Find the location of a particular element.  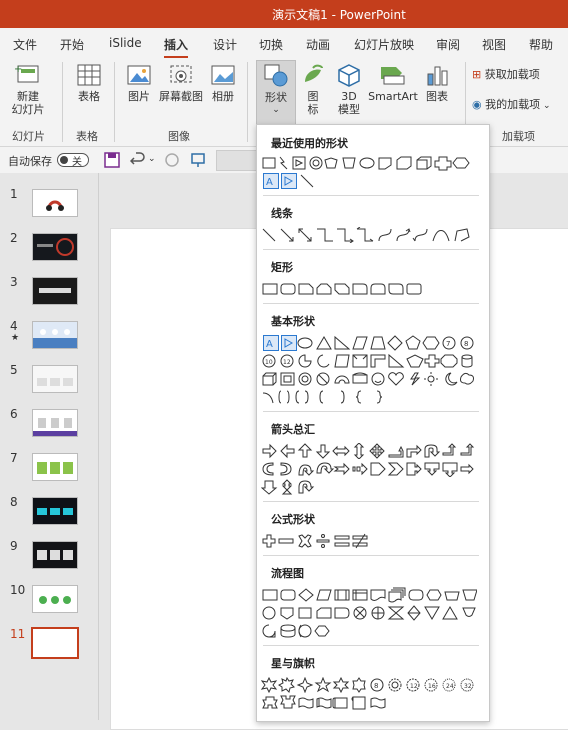

slide-number: 6 is located at coordinates (14, 414).